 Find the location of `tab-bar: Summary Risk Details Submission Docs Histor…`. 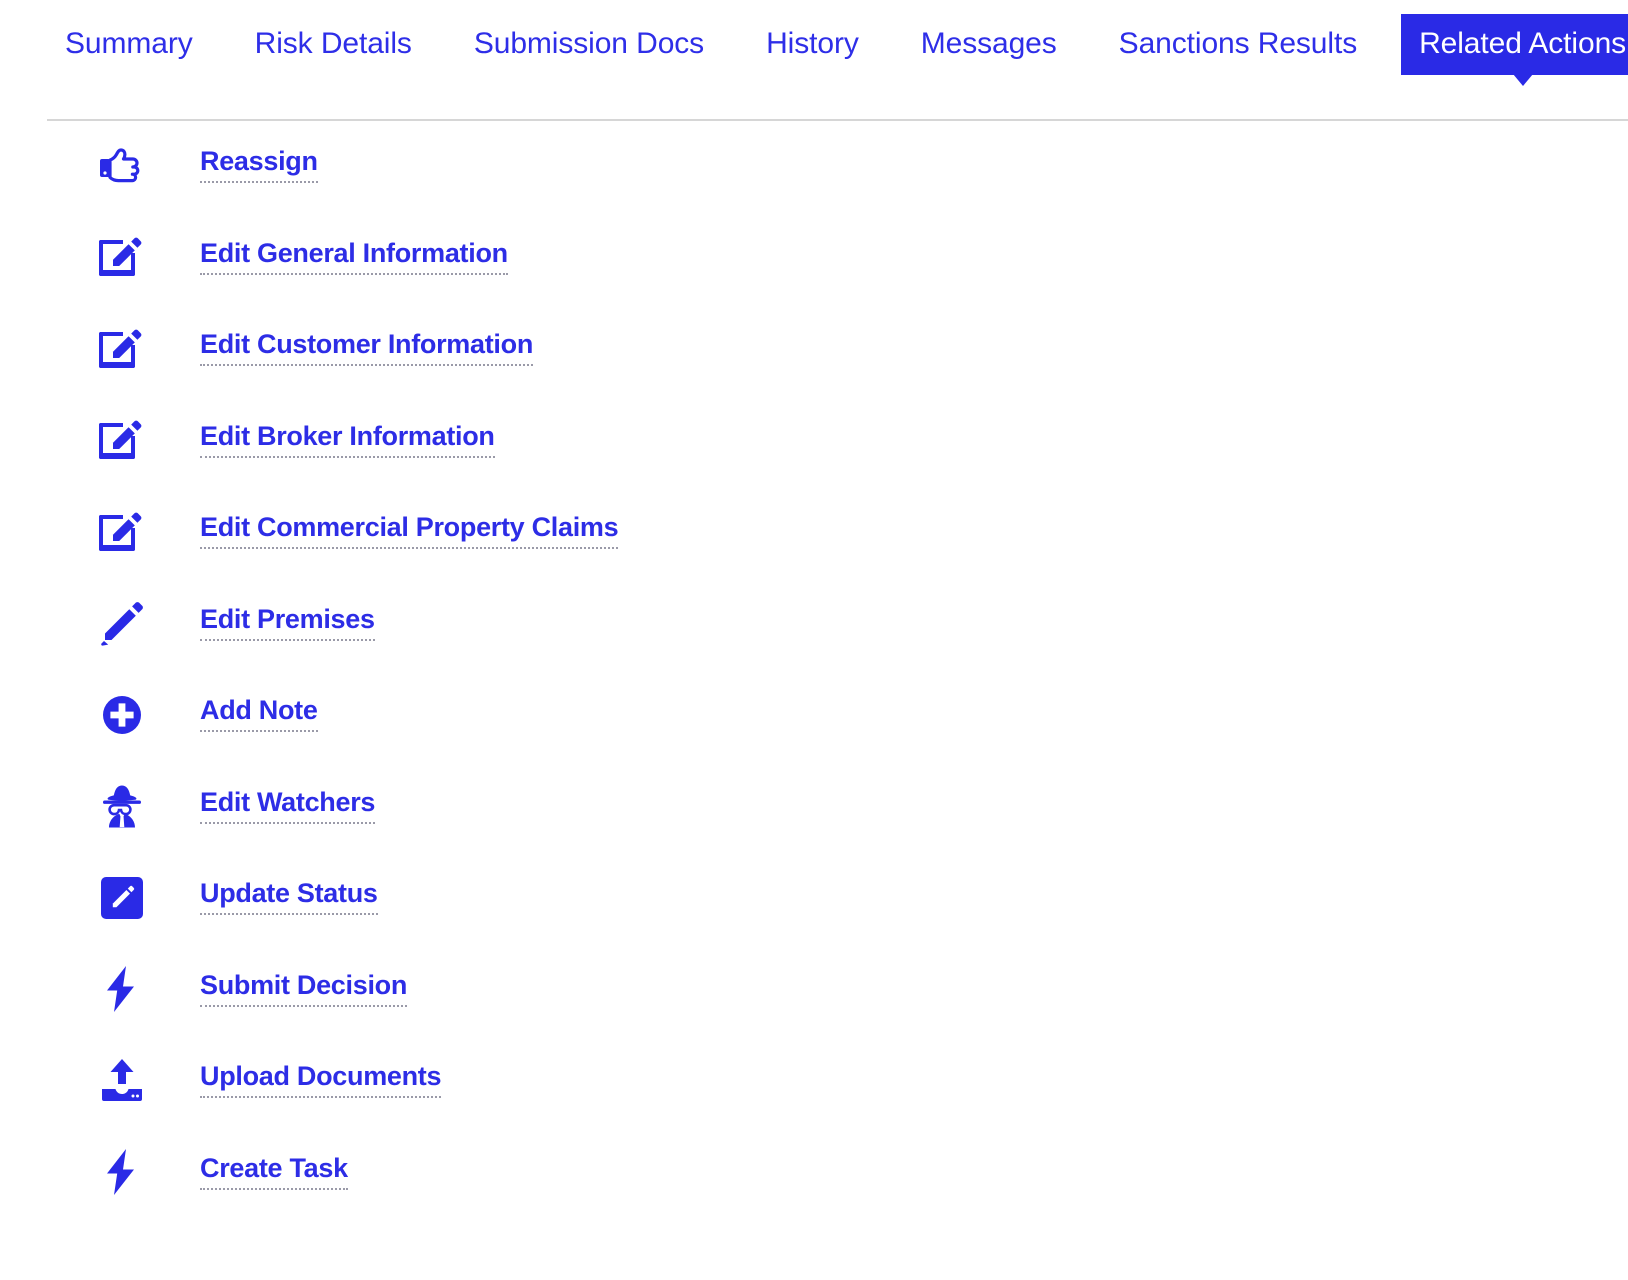

tab-bar: Summary Risk Details Submission Docs Histor… is located at coordinates (814, 48).